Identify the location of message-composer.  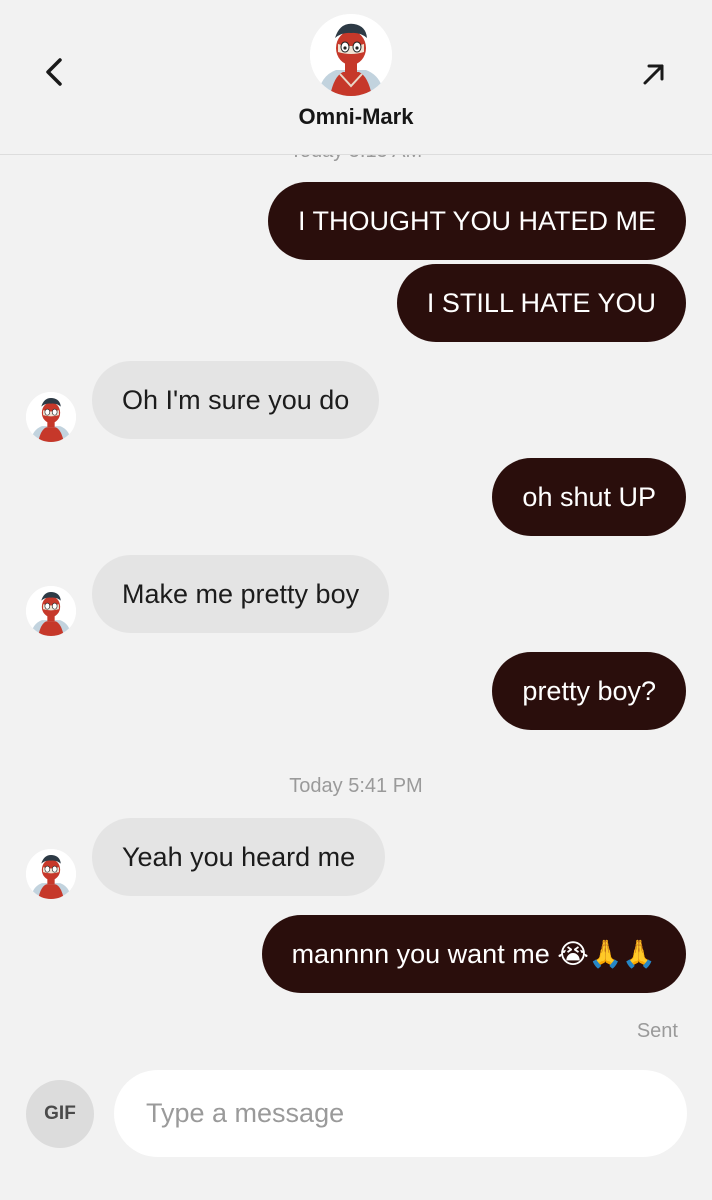
(400, 1113).